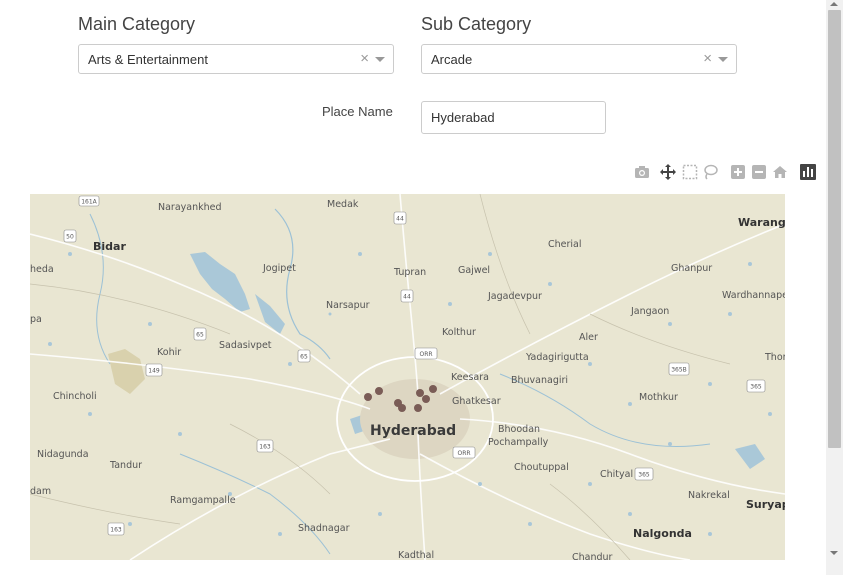  Describe the element at coordinates (642, 172) in the screenshot. I see `camera-icon` at that location.